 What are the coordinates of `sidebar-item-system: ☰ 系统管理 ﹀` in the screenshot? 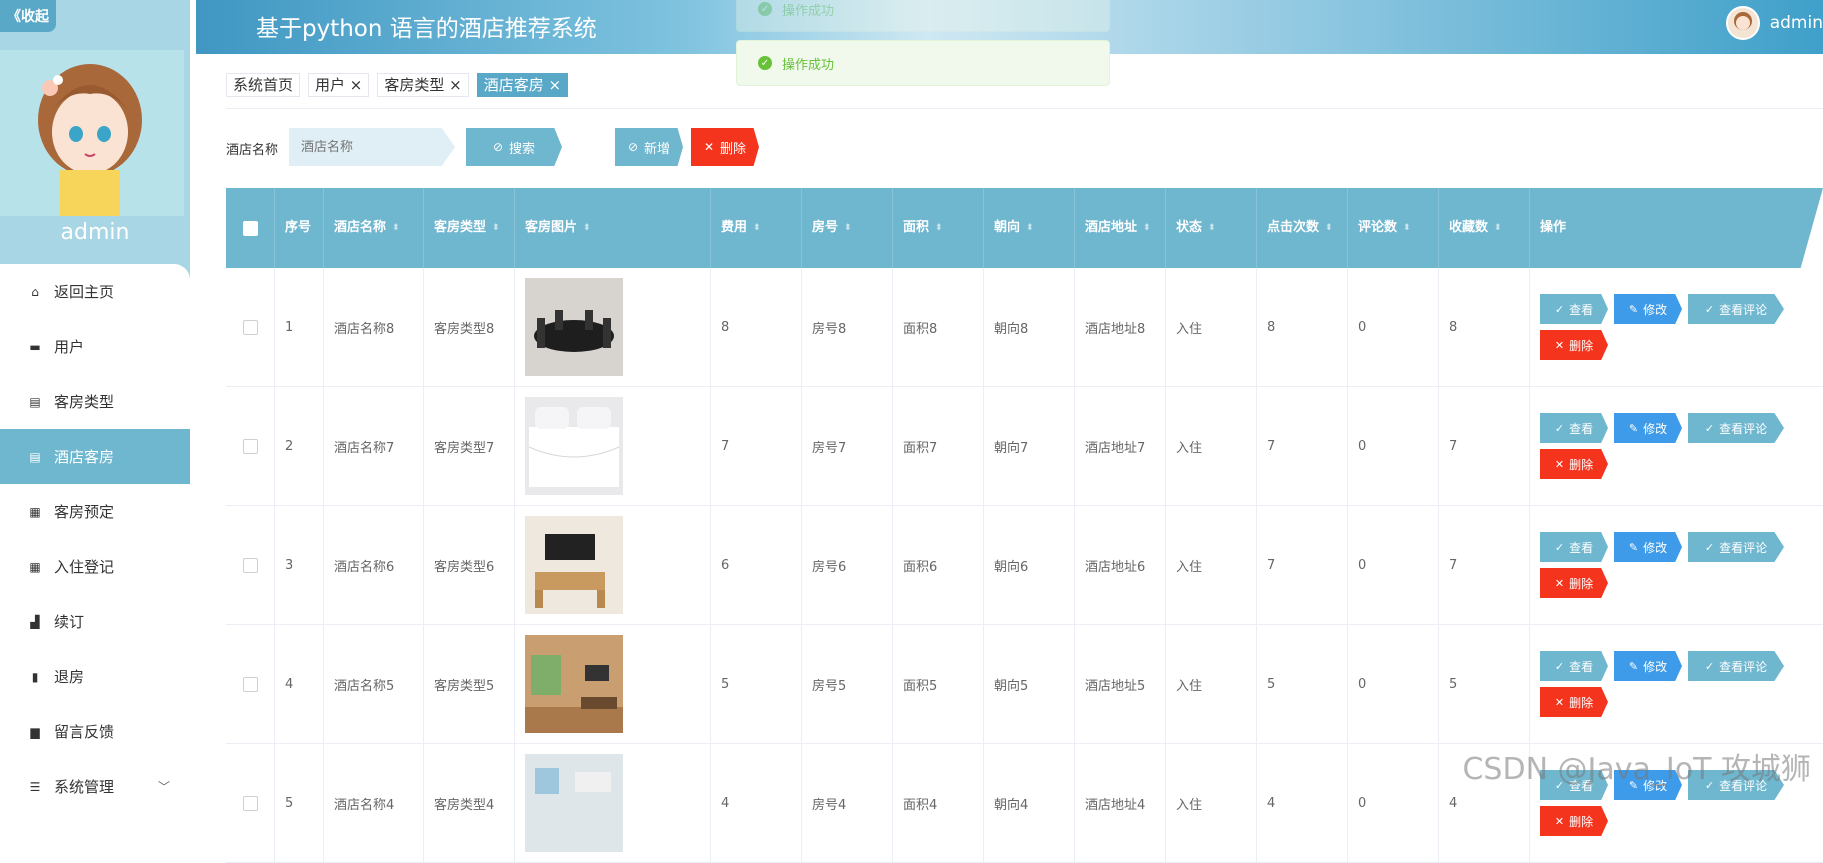 It's located at (95, 777).